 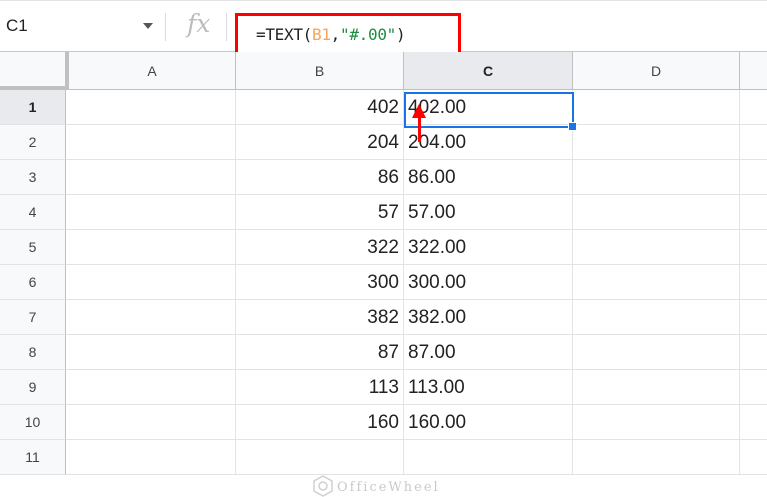 What do you see at coordinates (488, 422) in the screenshot?
I see `cell-c10: 160.00` at bounding box center [488, 422].